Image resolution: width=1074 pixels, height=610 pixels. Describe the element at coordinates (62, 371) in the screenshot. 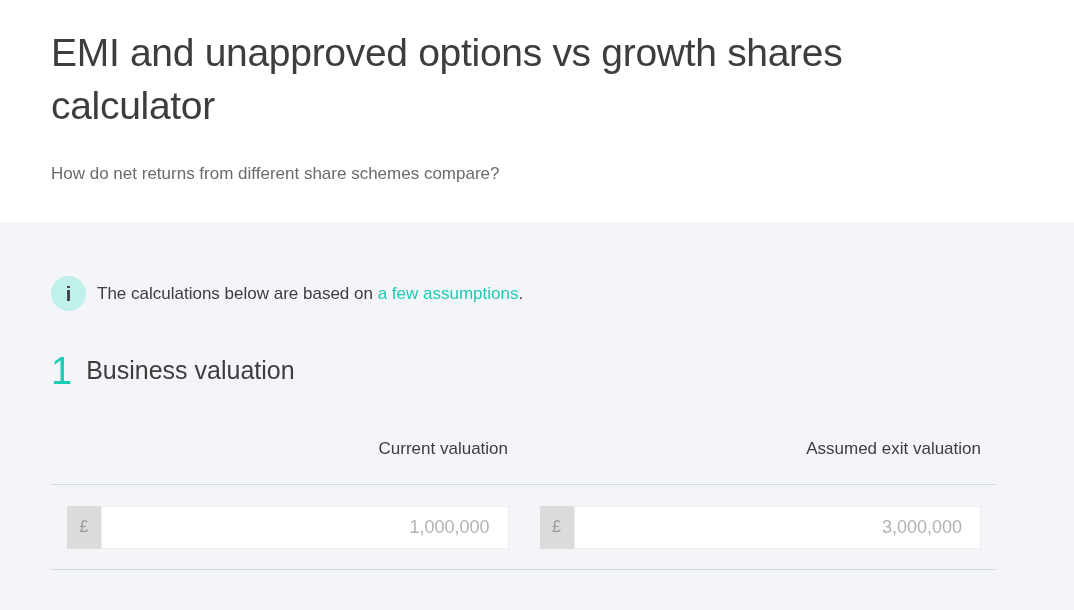

I see `section-number: 1` at that location.